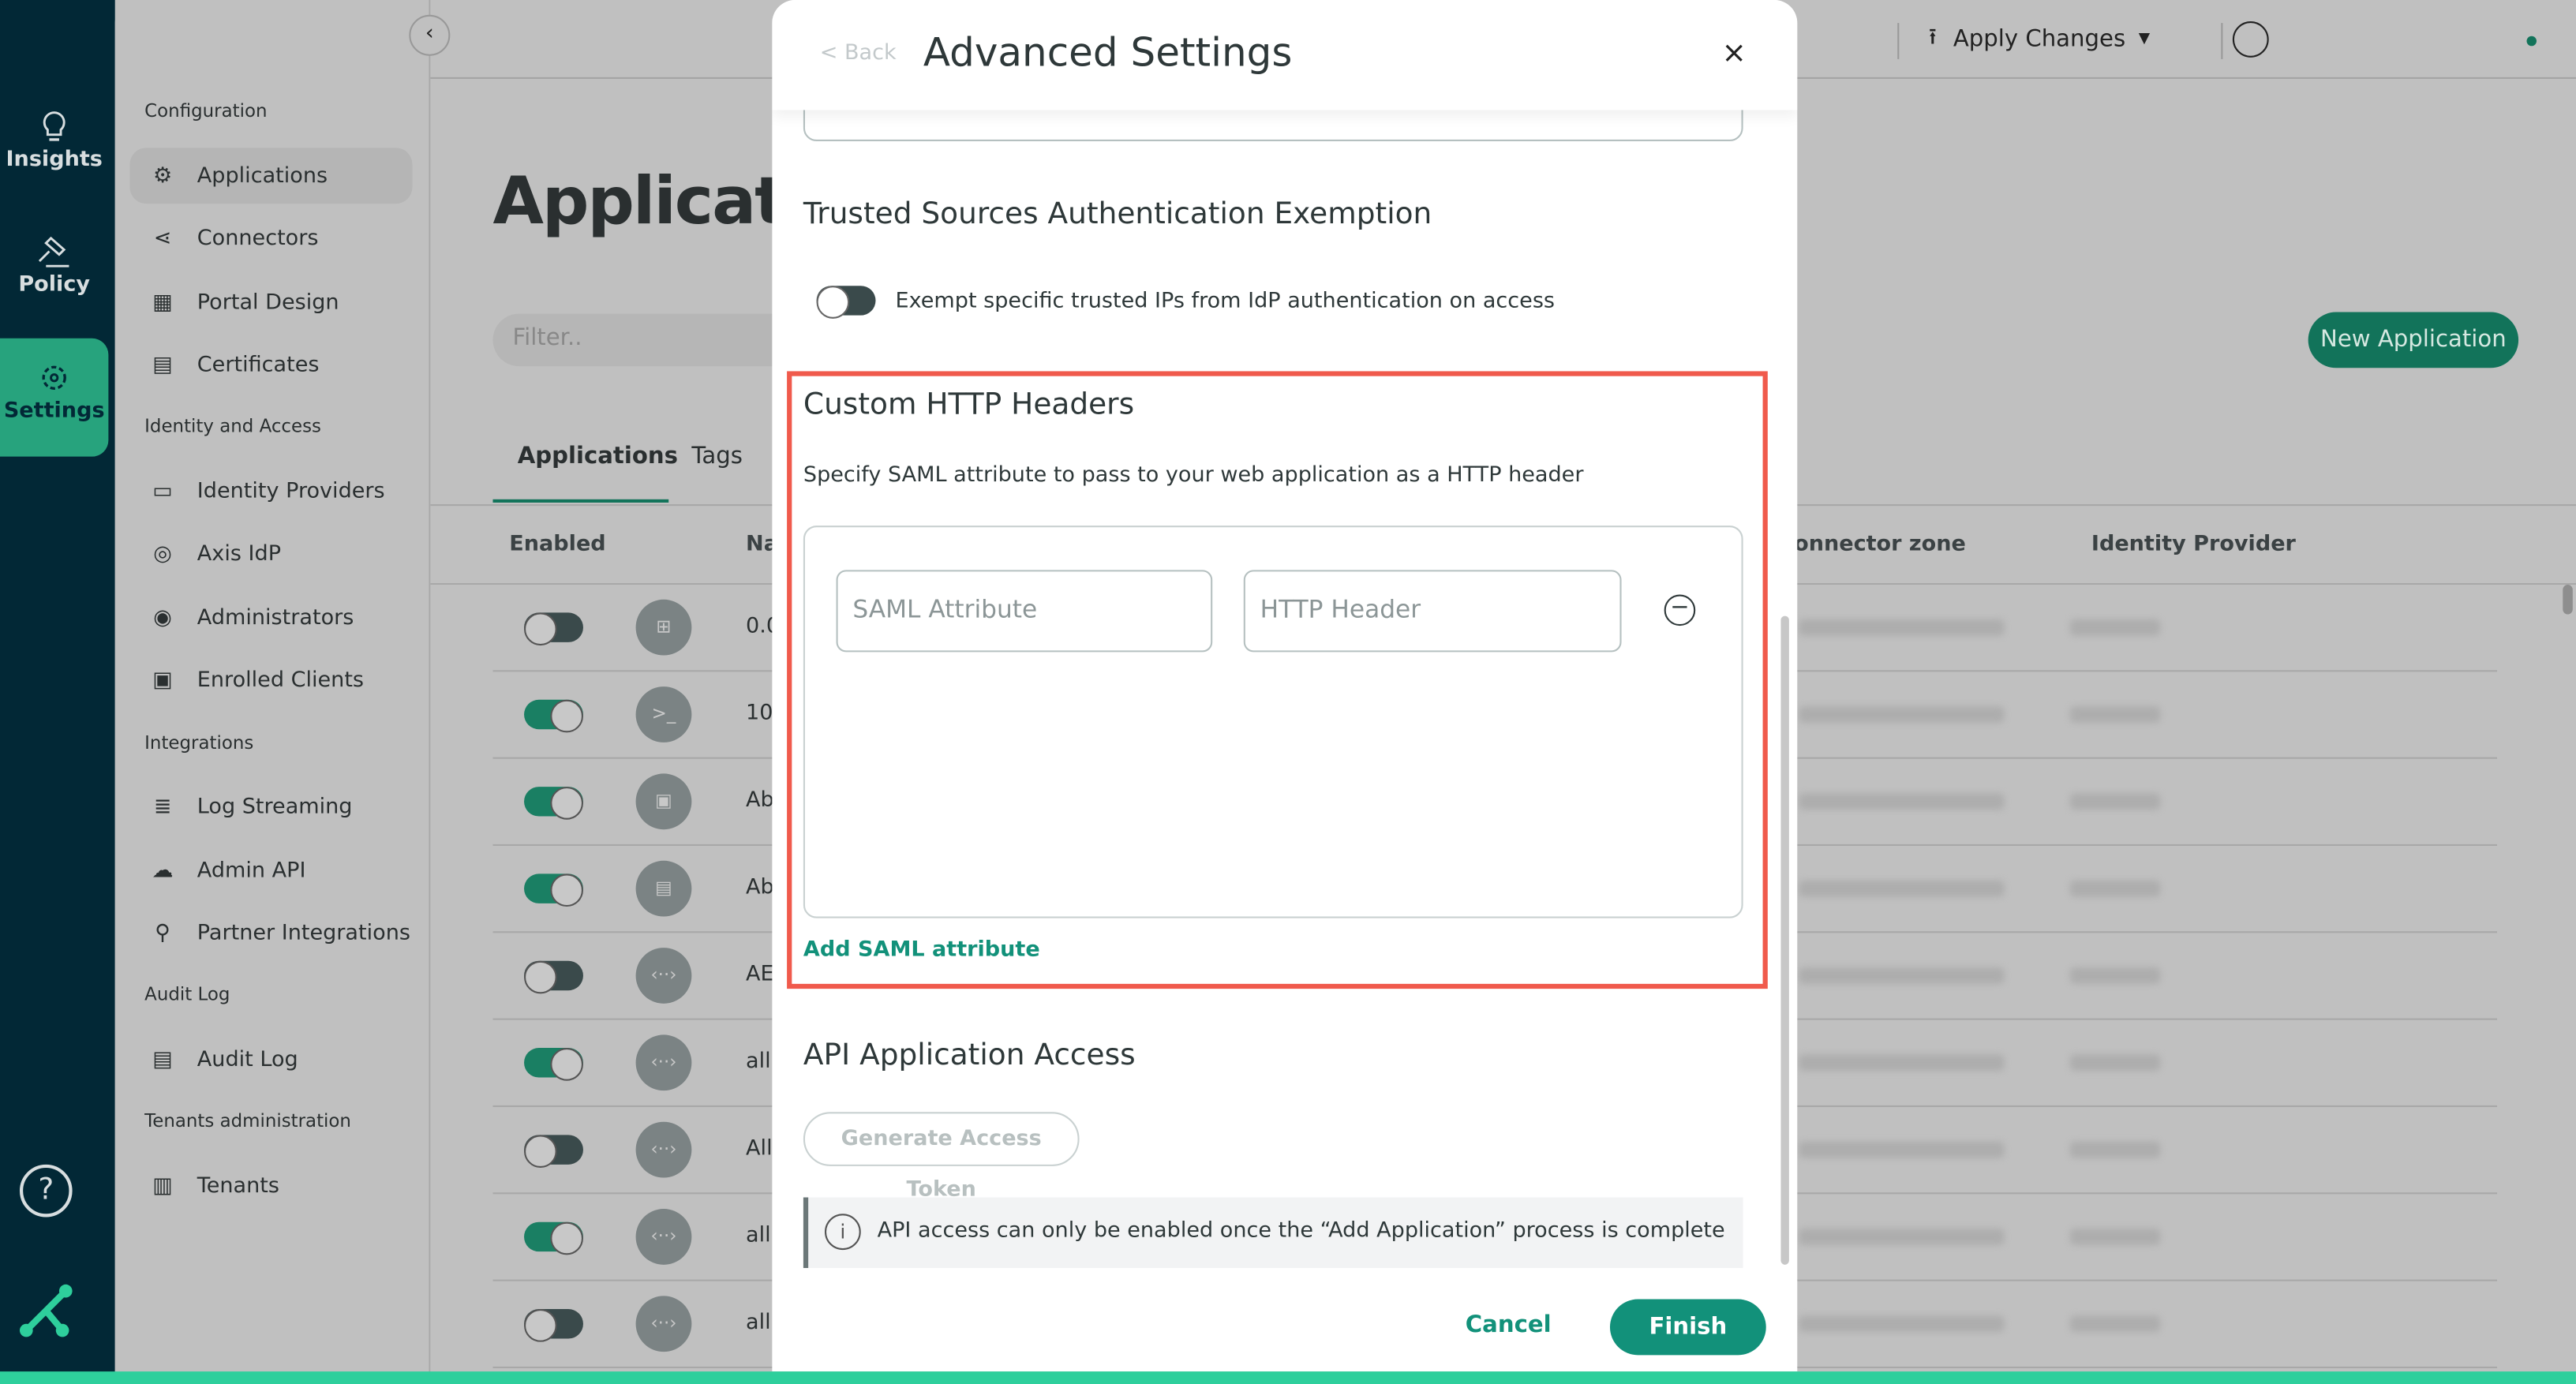 The height and width of the screenshot is (1384, 2576). I want to click on nav-enrolled-clients: ▣ Enrolled Clients, so click(270, 680).